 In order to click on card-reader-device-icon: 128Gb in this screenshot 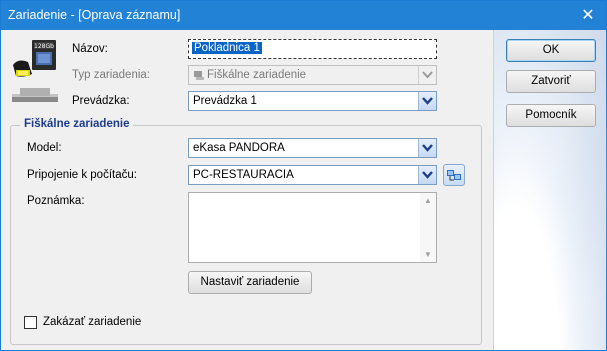, I will do `click(35, 71)`.